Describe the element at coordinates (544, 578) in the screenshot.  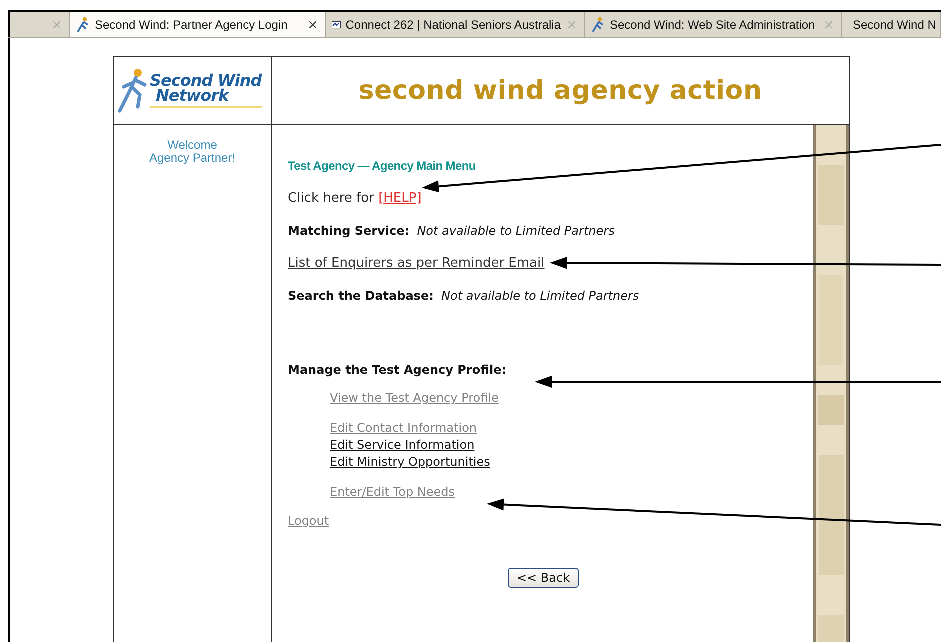
I see `back-button: << Back` at that location.